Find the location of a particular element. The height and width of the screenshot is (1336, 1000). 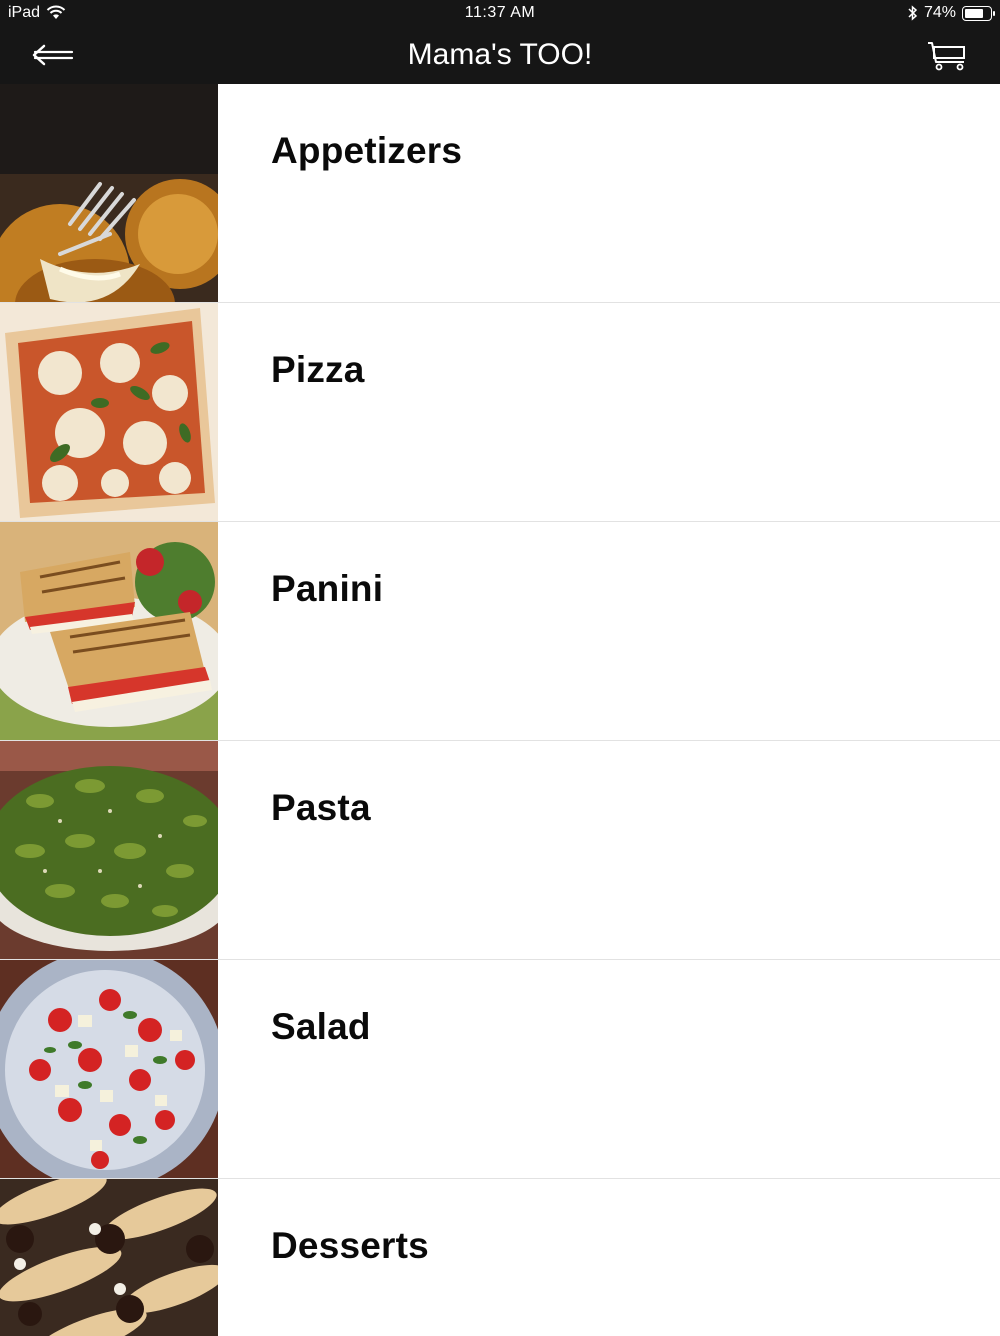

menu-item-label: Appetizers is located at coordinates (367, 150).